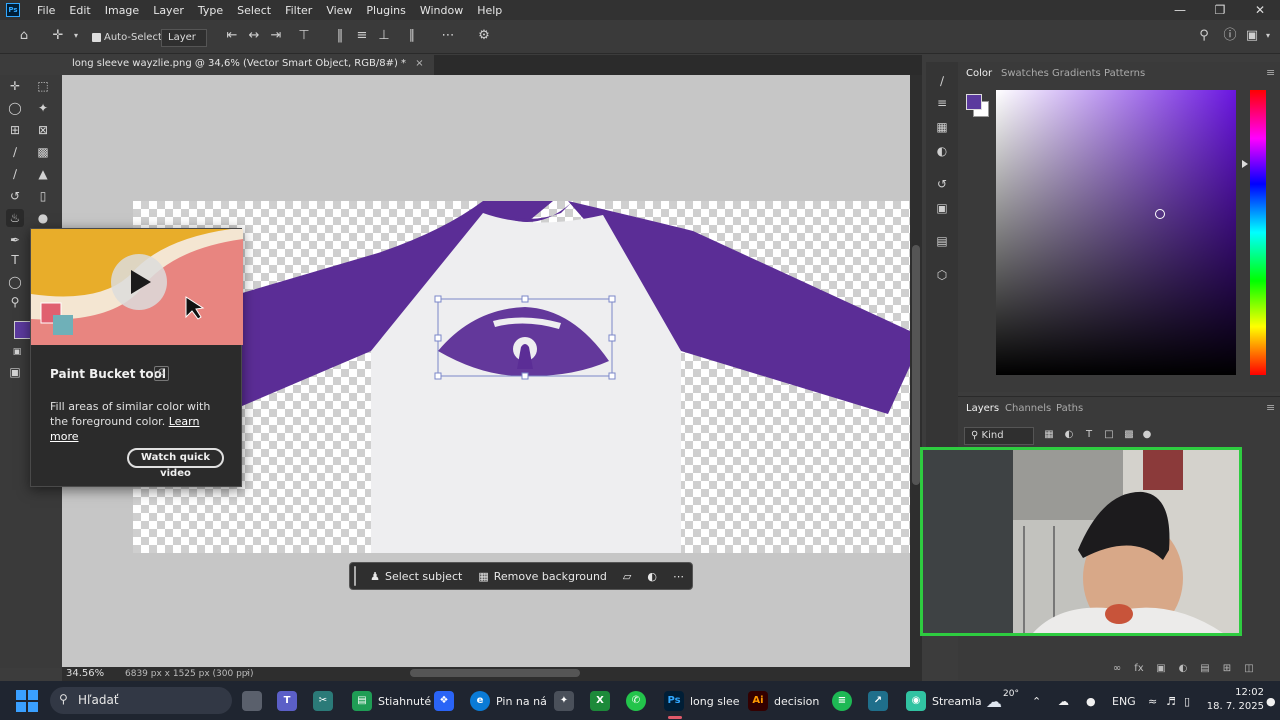 The width and height of the screenshot is (1280, 720). I want to click on adjustments-icon: ≡, so click(942, 103).